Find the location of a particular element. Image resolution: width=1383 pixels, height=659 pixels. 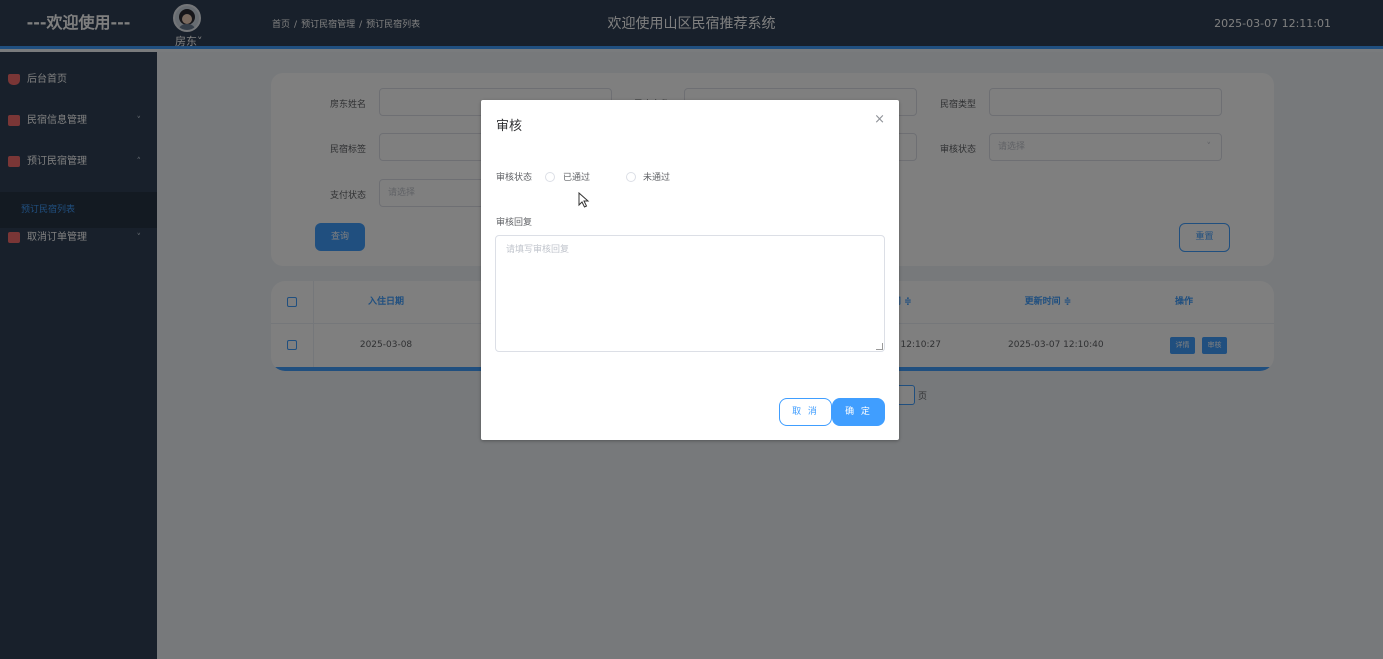

radio-approved-label: 已通过 is located at coordinates (576, 176).